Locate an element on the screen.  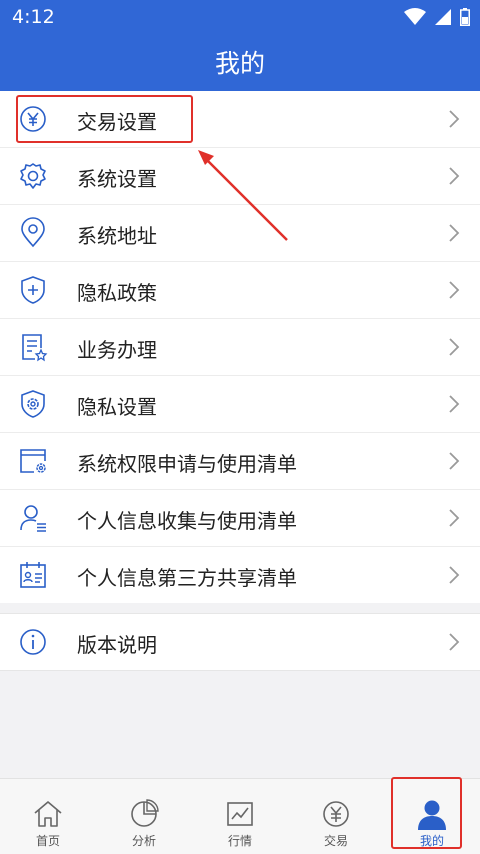
tab-trade: 交易 is located at coordinates (336, 816).